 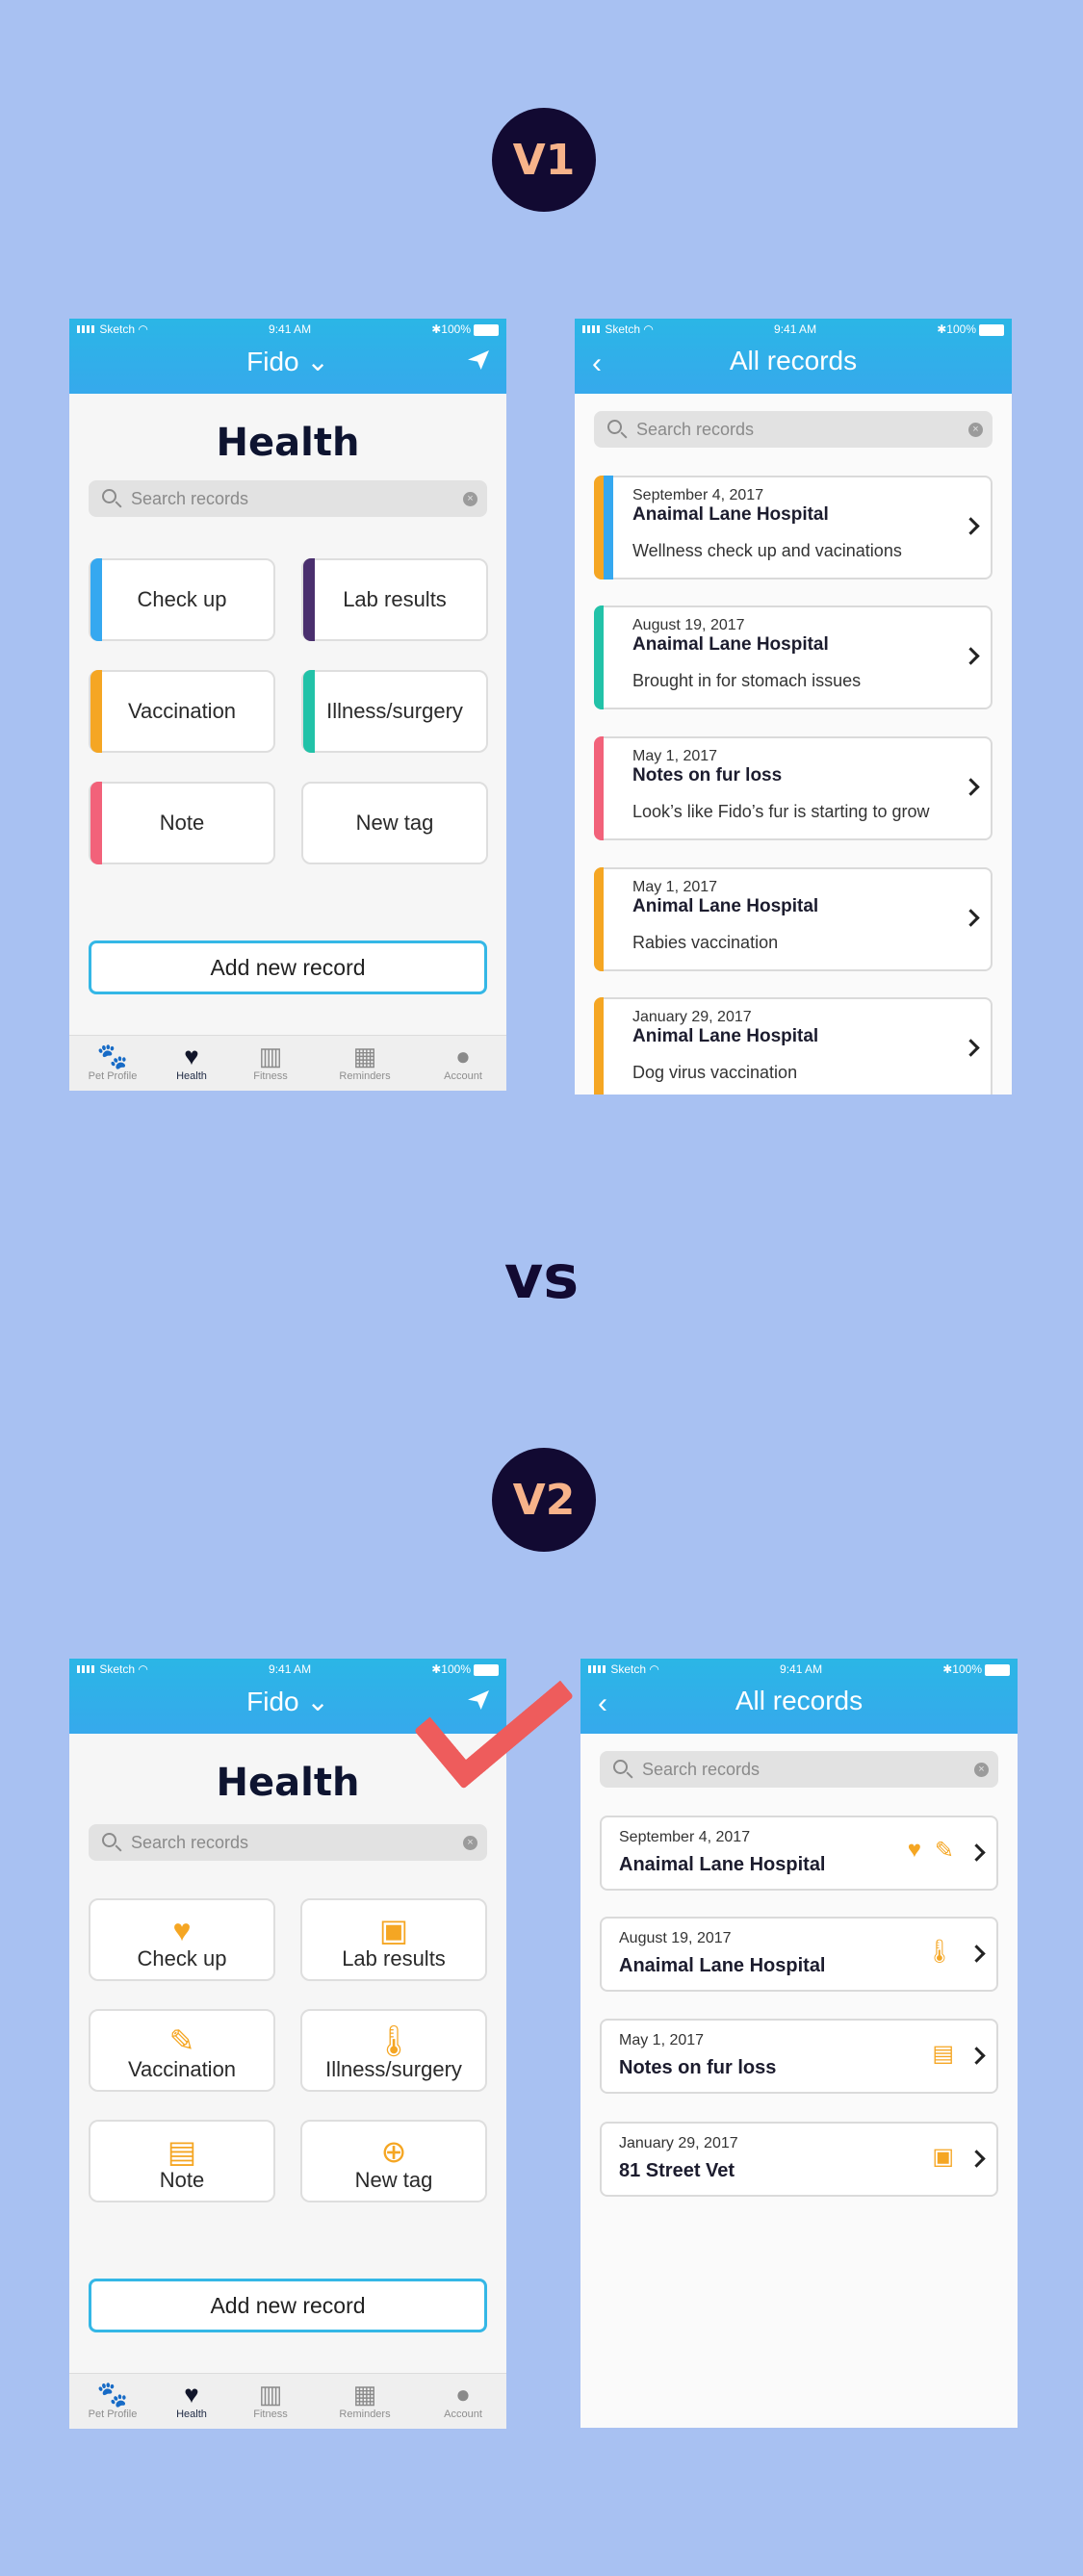 What do you see at coordinates (393, 2051) in the screenshot?
I see `tag-illness-surgery: 🌡 Illness/surgery` at bounding box center [393, 2051].